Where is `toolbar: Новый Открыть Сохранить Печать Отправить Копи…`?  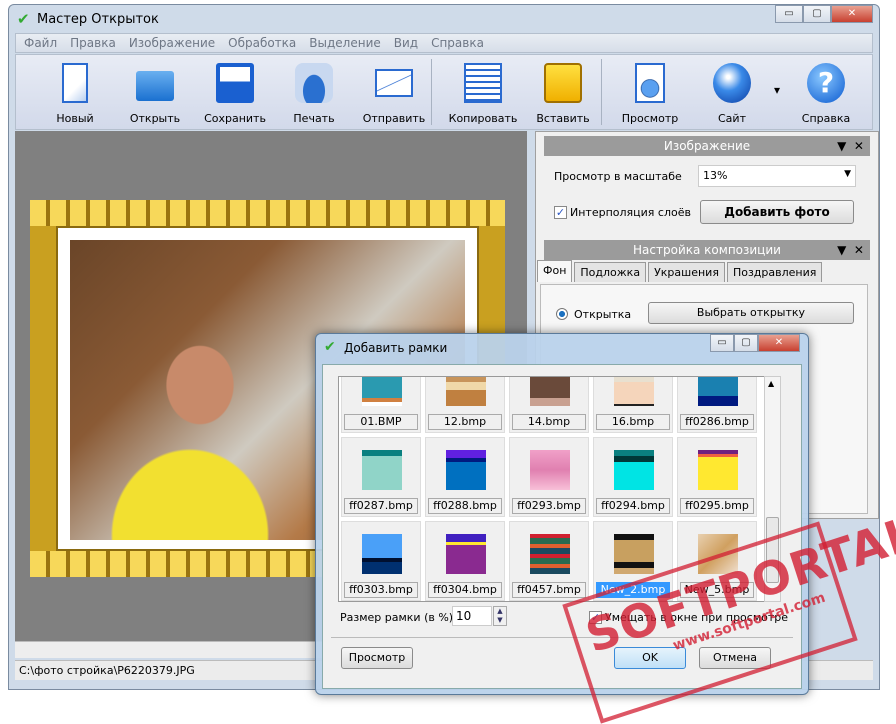 toolbar: Новый Открыть Сохранить Печать Отправить Копи… is located at coordinates (444, 92).